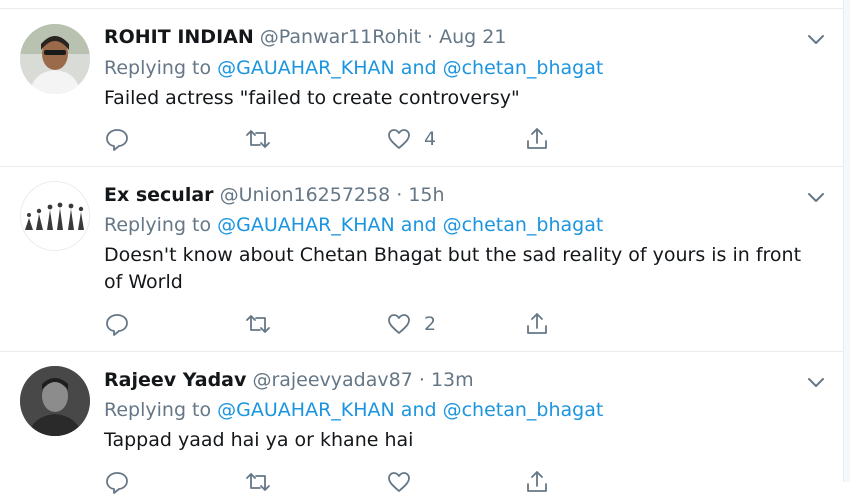 This screenshot has height=496, width=850. I want to click on tweet-text: Tappad yaad hai ya or khane hai, so click(259, 440).